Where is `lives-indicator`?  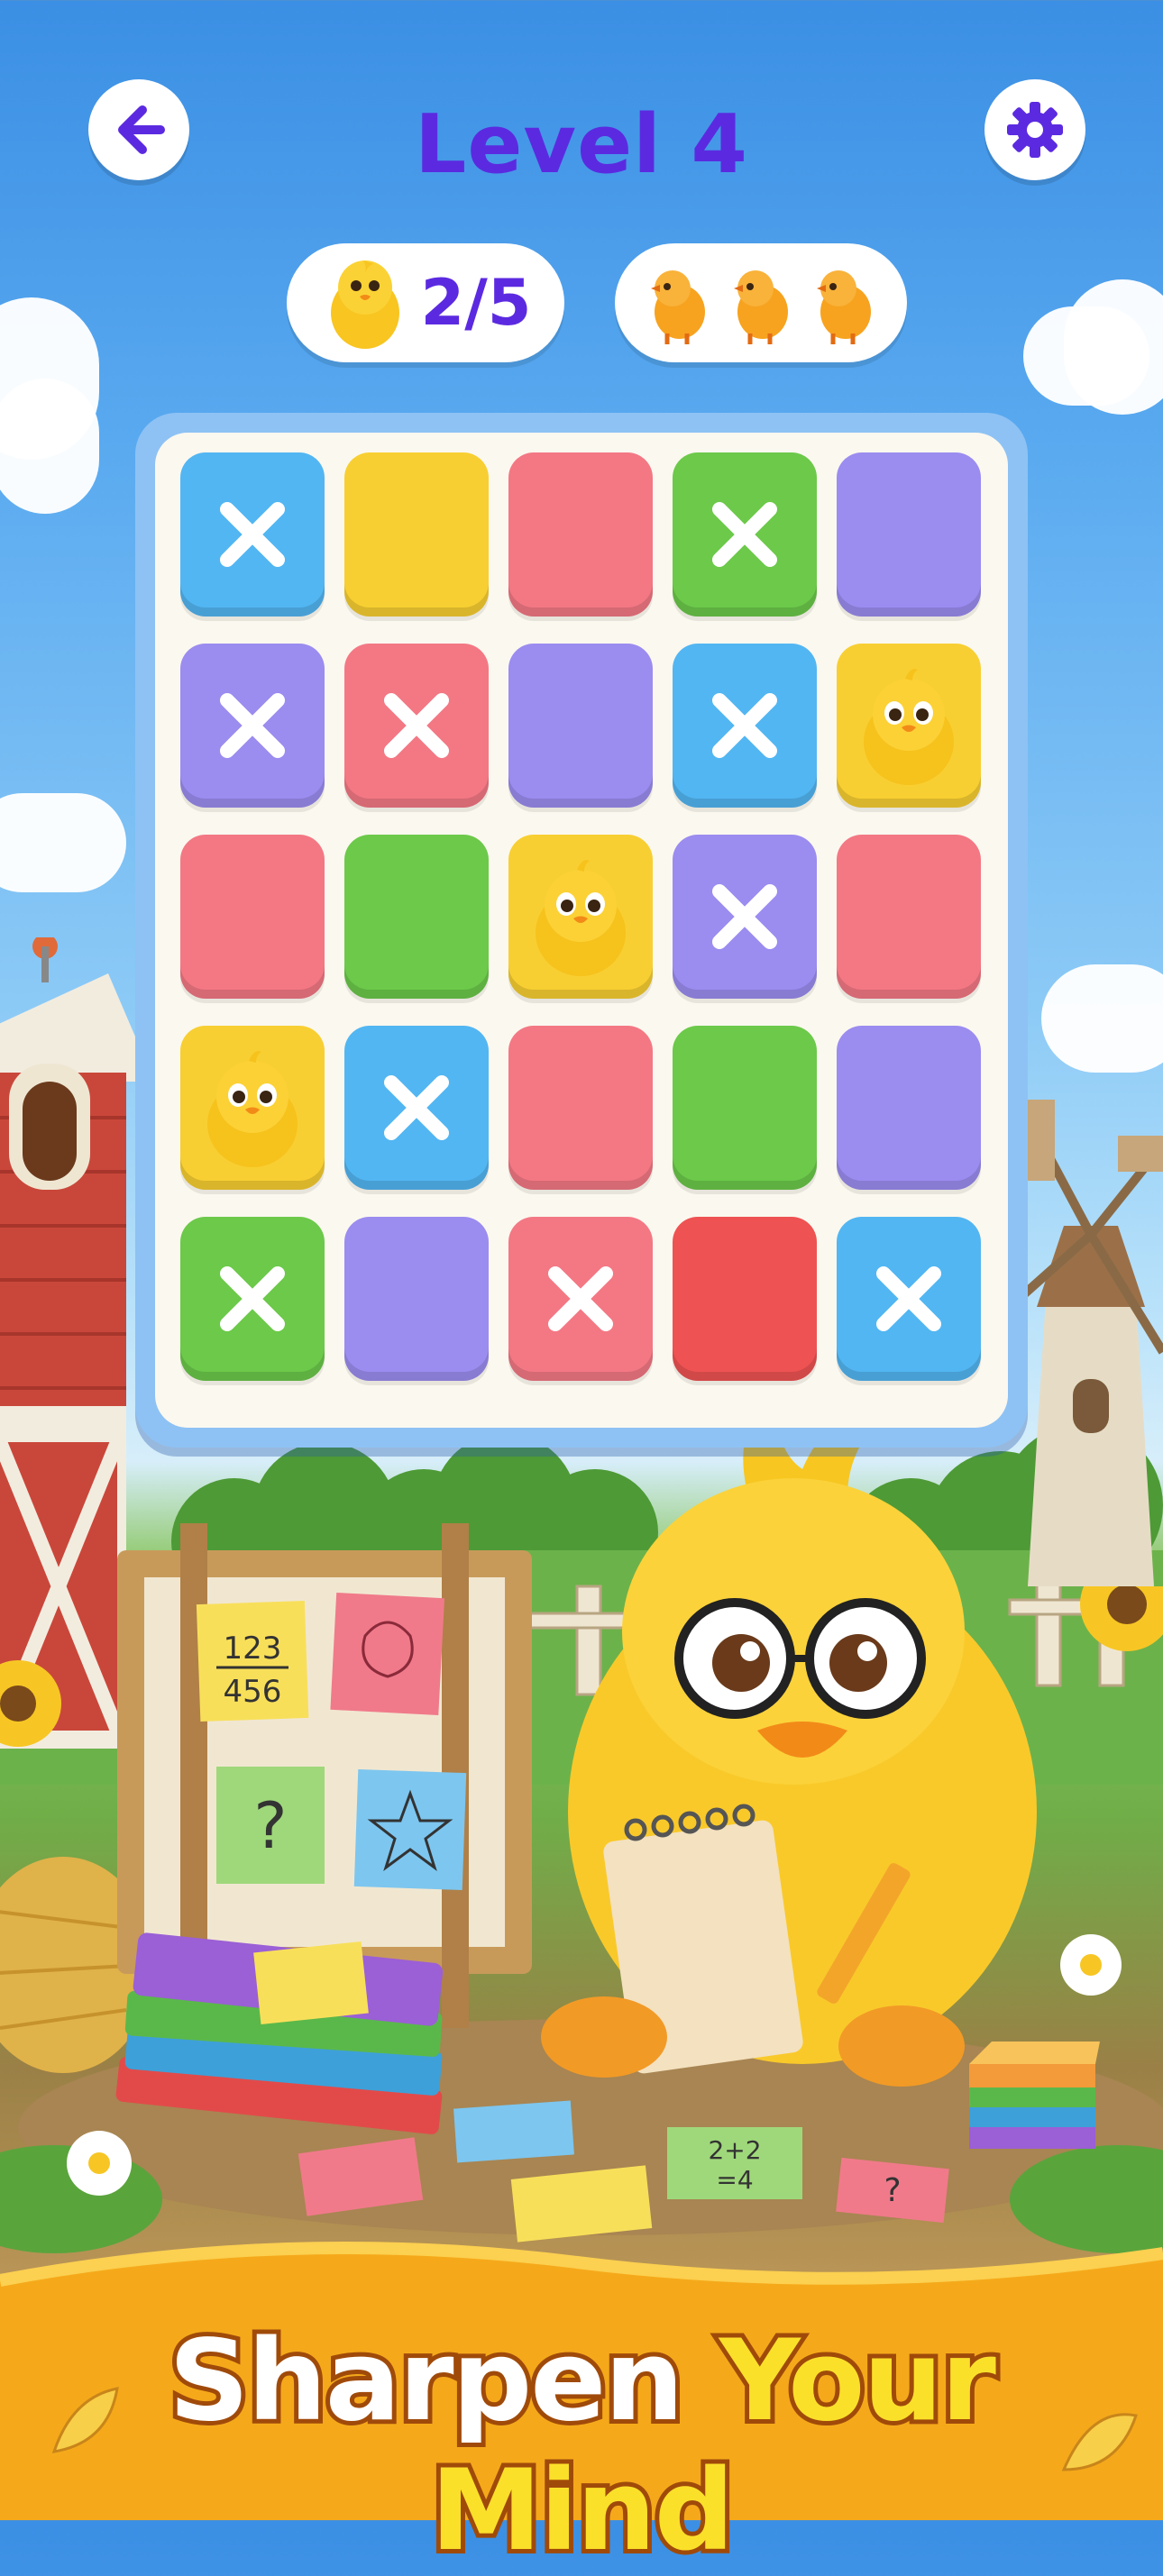 lives-indicator is located at coordinates (761, 302).